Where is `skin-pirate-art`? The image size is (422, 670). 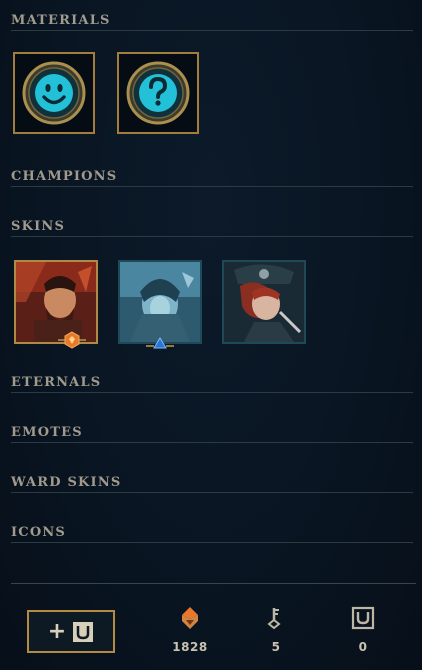 skin-pirate-art is located at coordinates (264, 302).